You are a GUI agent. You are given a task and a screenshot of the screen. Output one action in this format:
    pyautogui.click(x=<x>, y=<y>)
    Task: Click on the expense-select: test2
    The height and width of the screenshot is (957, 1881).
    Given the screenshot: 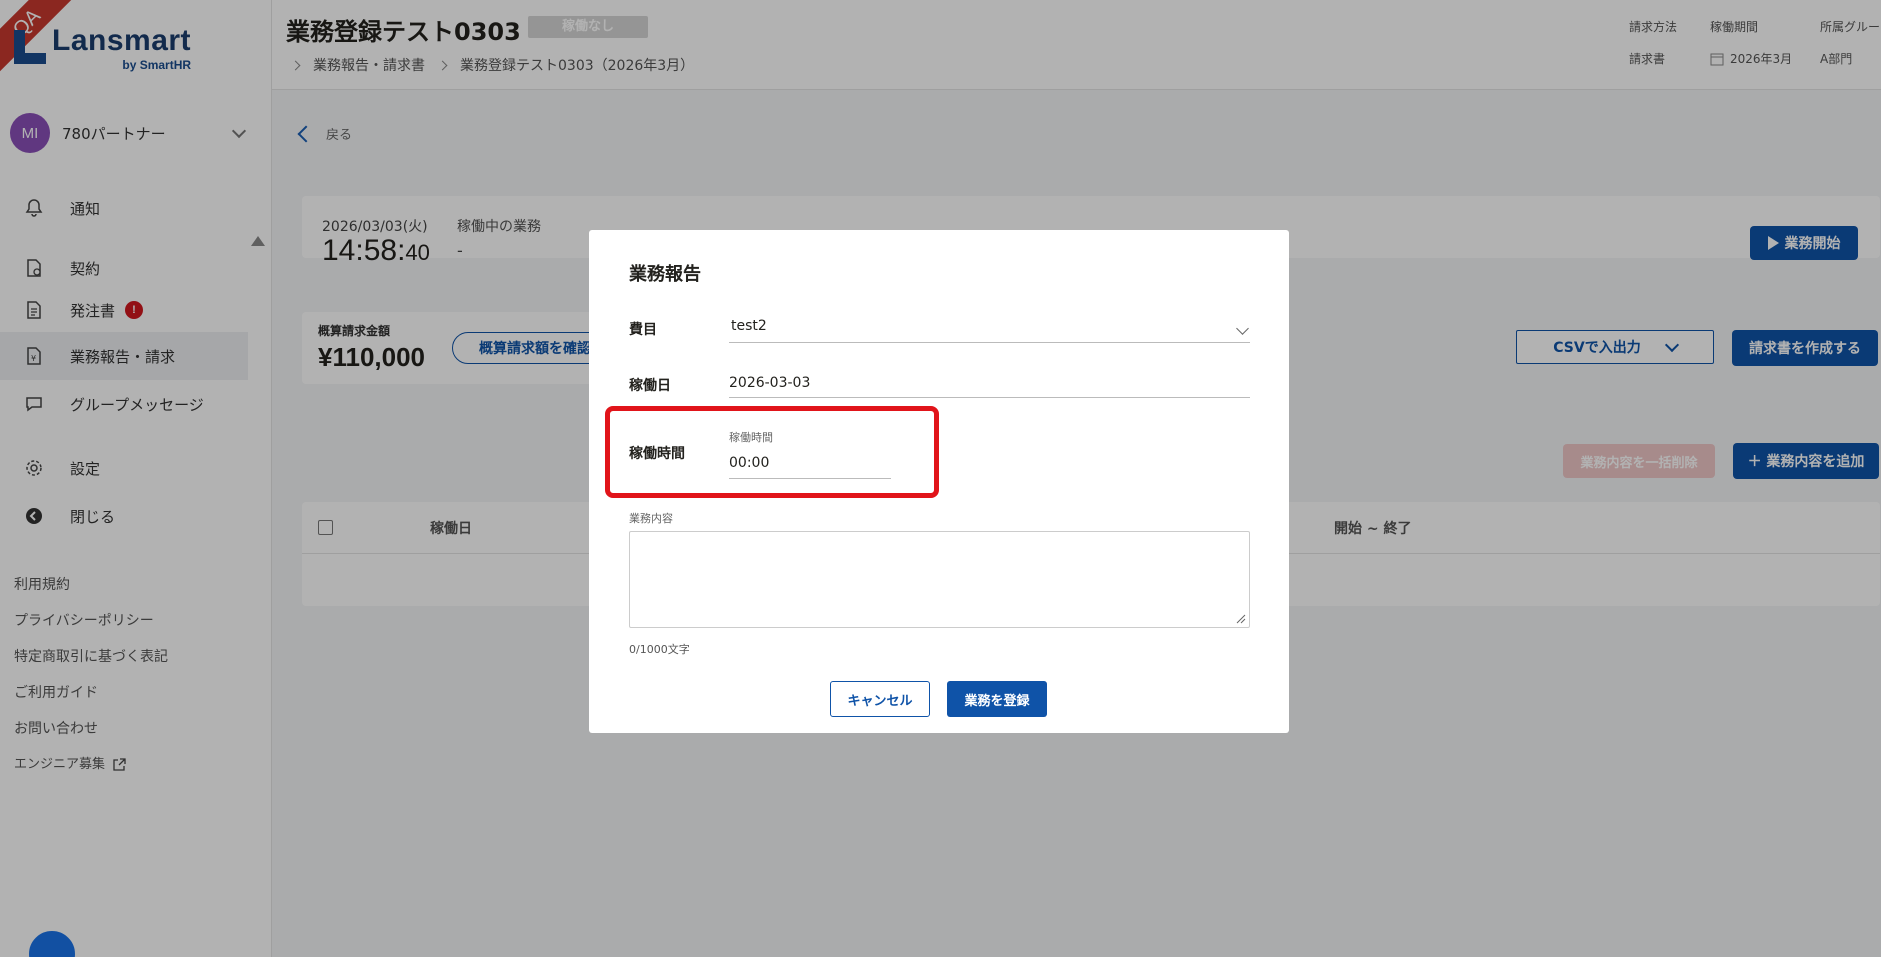 What is the action you would take?
    pyautogui.click(x=749, y=326)
    